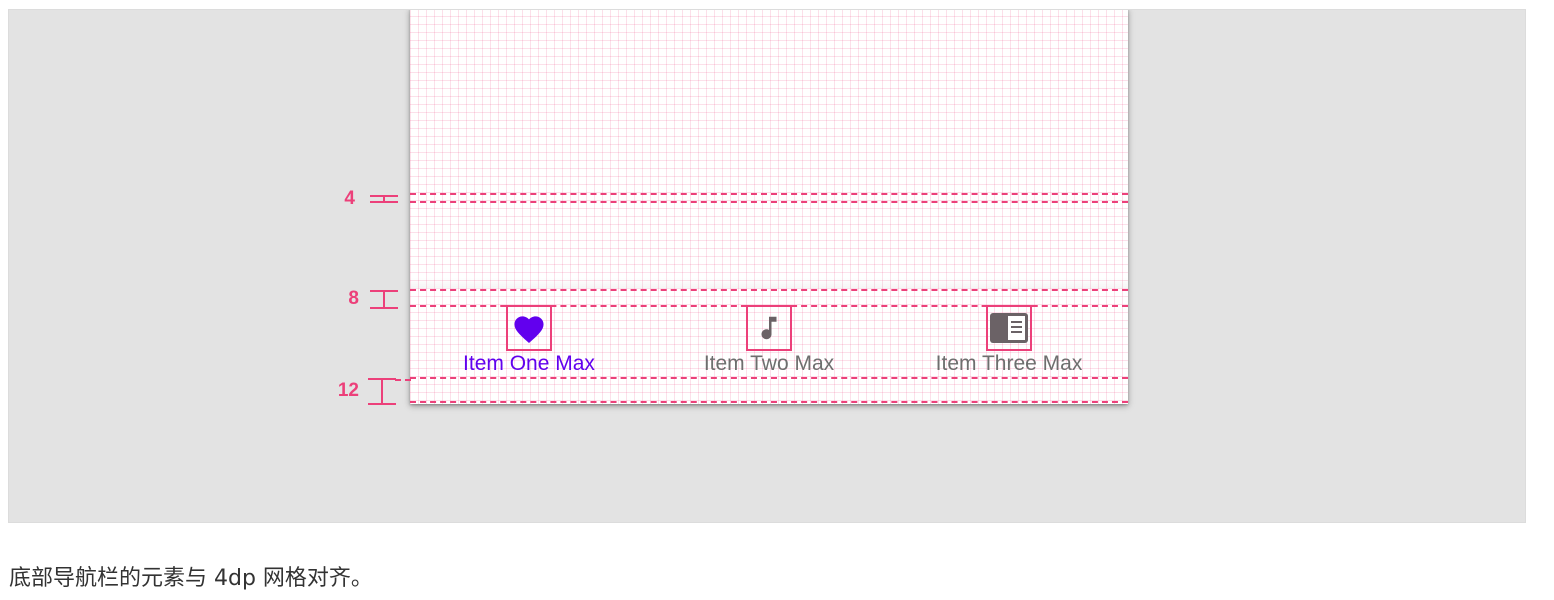 Image resolution: width=1554 pixels, height=600 pixels. I want to click on grid-line-8-top, so click(769, 290).